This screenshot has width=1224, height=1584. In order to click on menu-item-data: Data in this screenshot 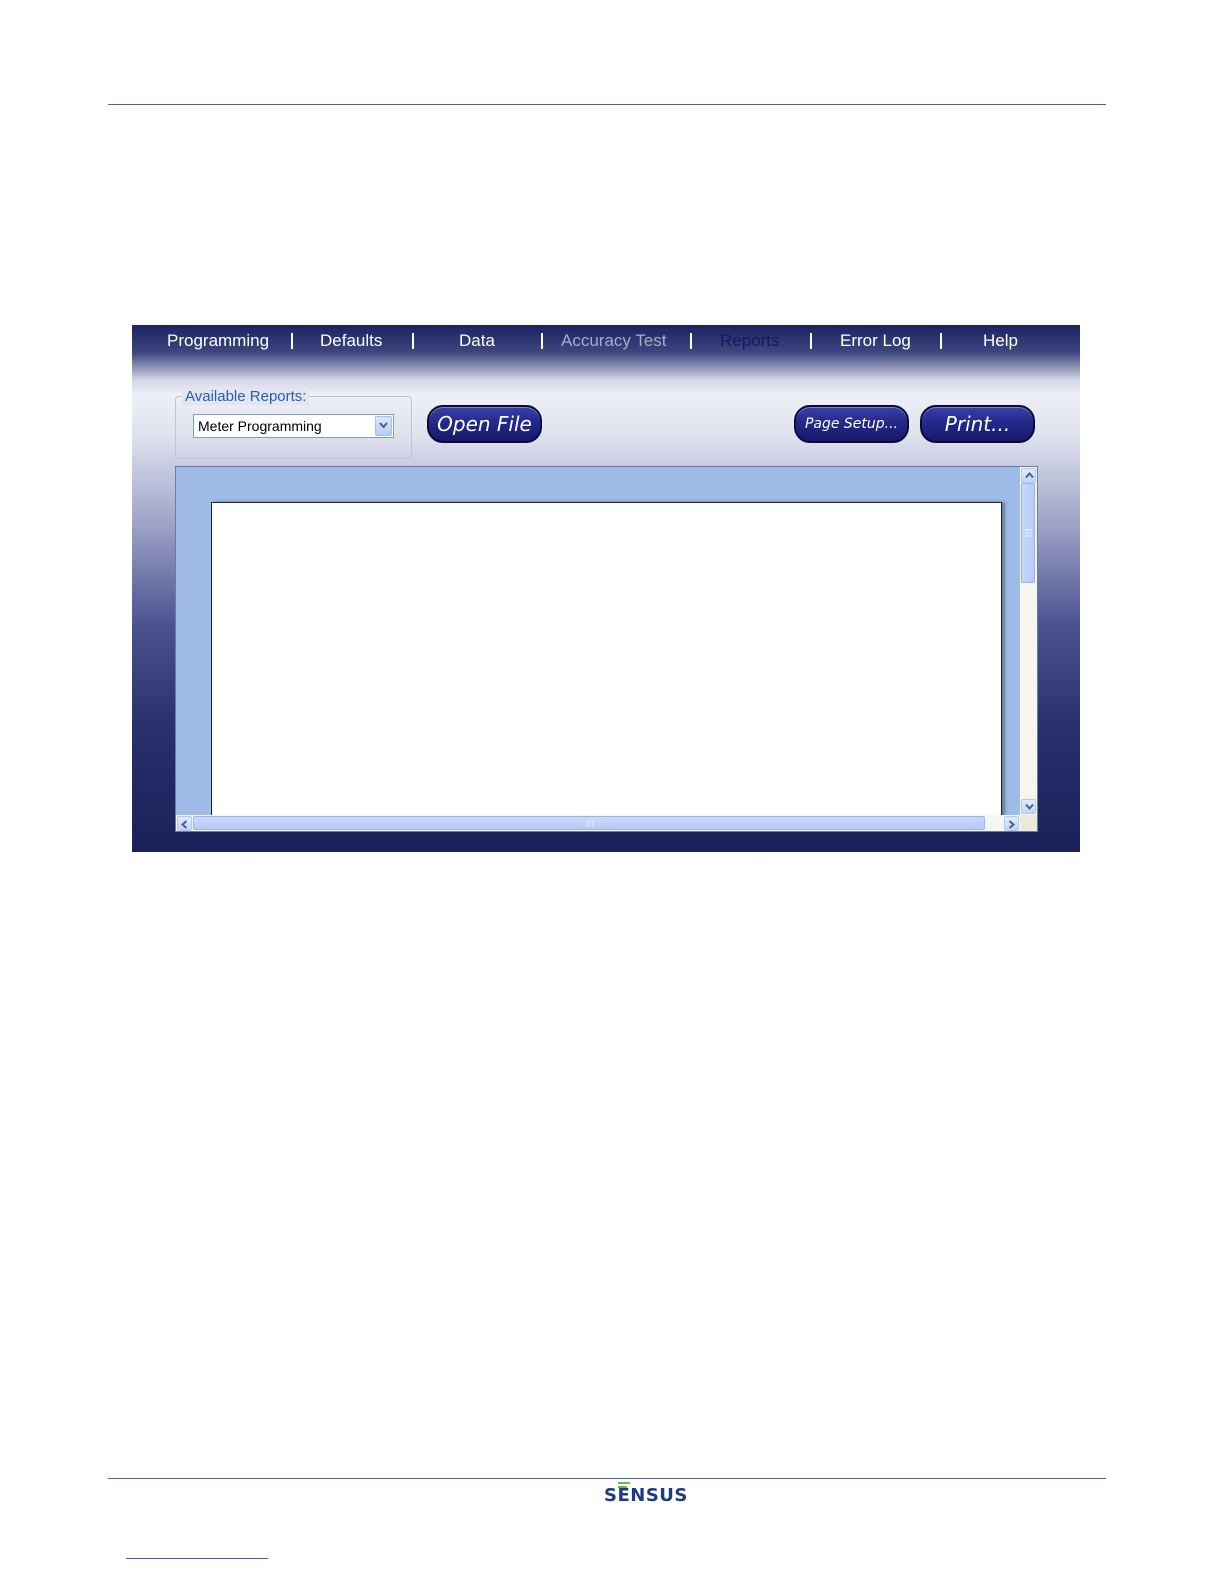, I will do `click(477, 341)`.